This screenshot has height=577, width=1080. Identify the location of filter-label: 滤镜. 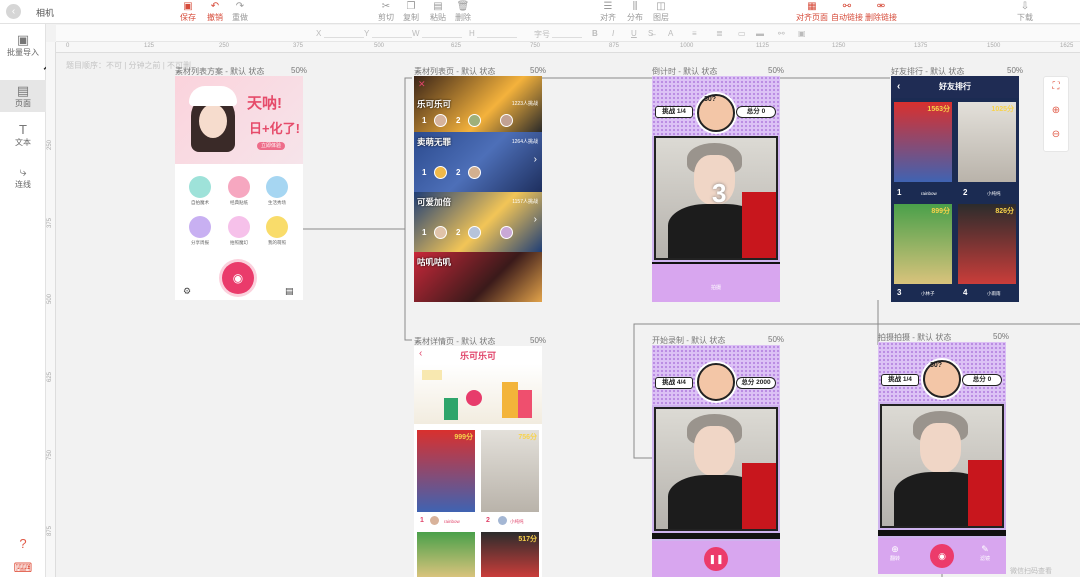
(985, 559).